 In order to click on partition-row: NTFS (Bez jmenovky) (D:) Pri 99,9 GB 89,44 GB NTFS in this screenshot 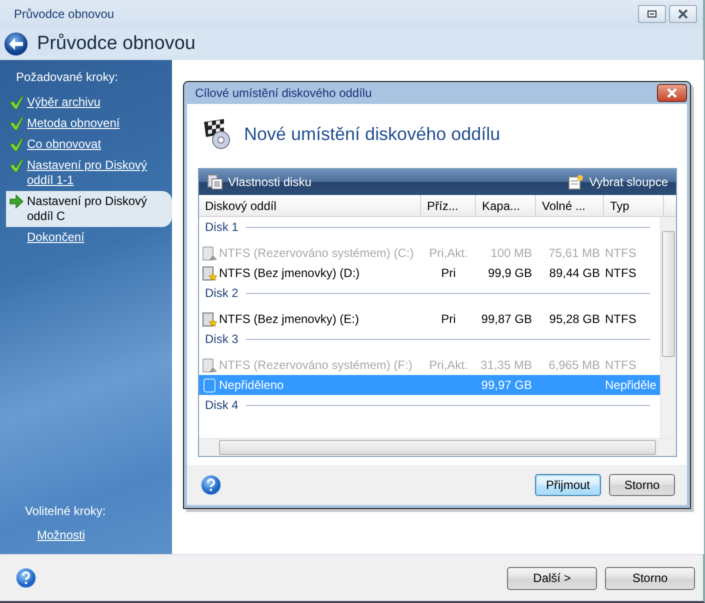, I will do `click(429, 273)`.